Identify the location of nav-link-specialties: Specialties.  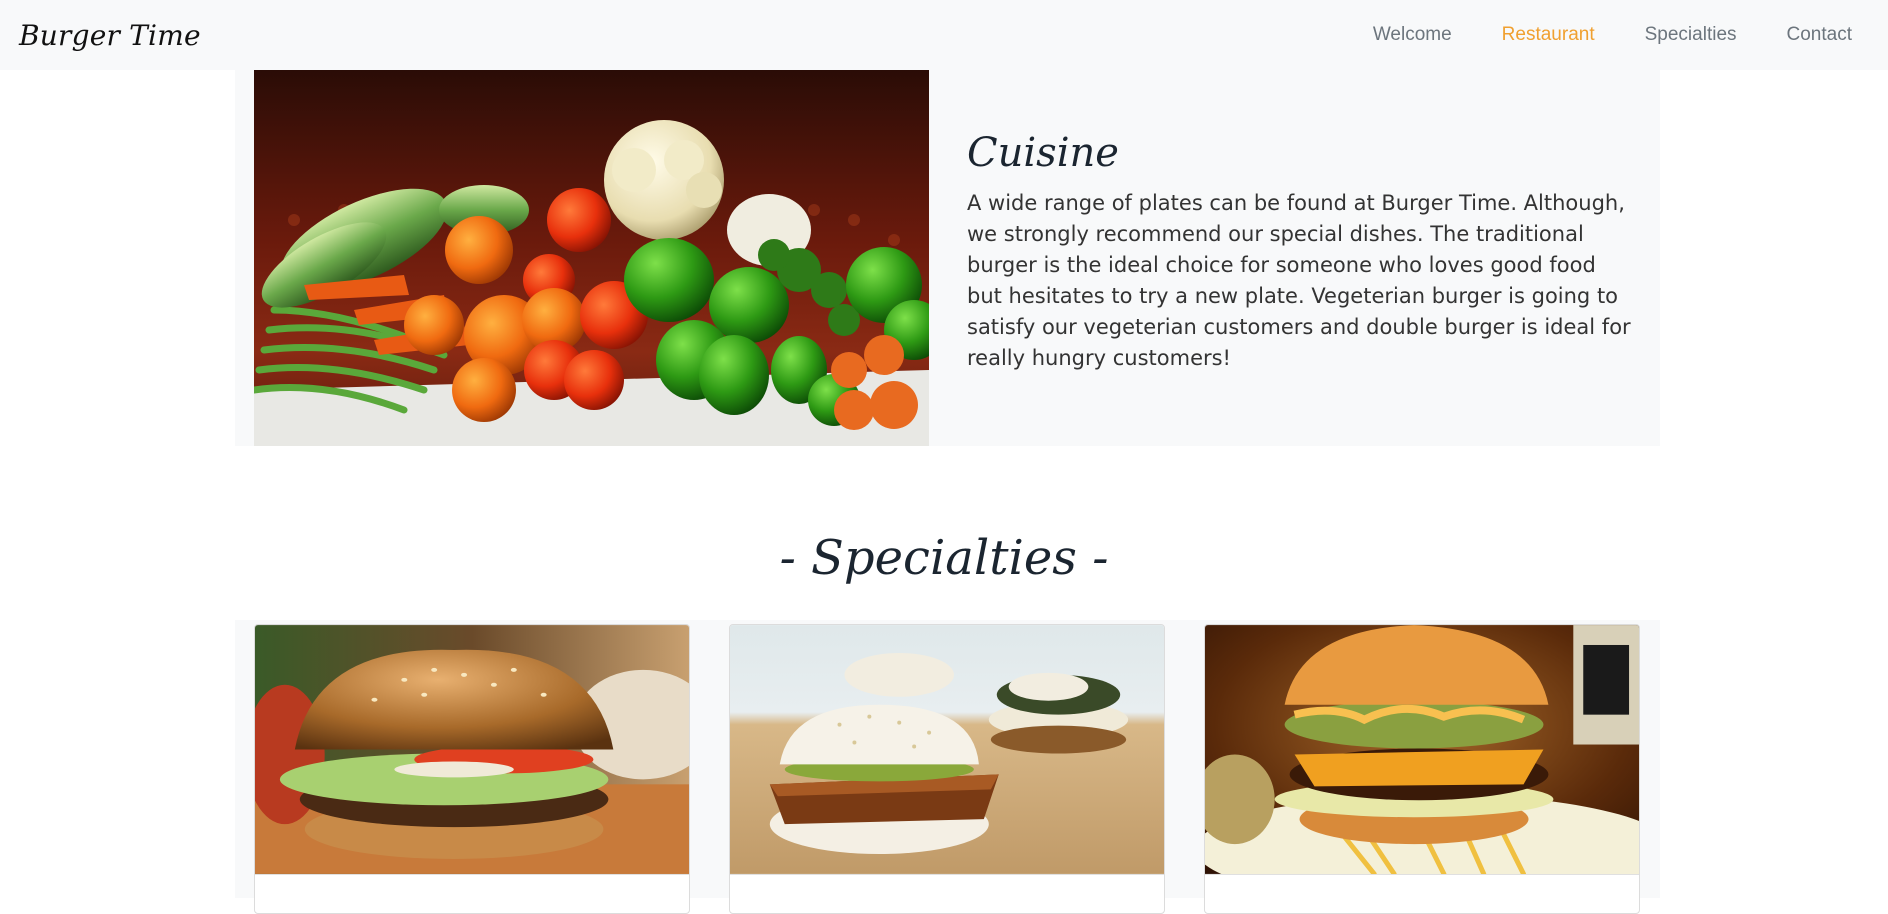
(1691, 35).